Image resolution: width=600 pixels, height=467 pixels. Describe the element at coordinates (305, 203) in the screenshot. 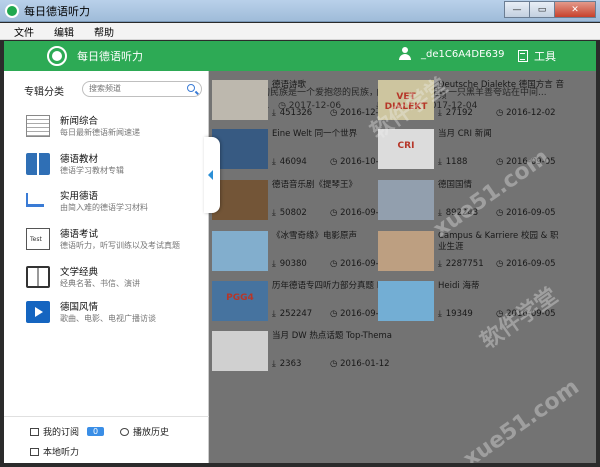

I see `album-card: 德语音乐剧《提琴王》 ⤓ 50802 ◷ 2016-09-05` at that location.